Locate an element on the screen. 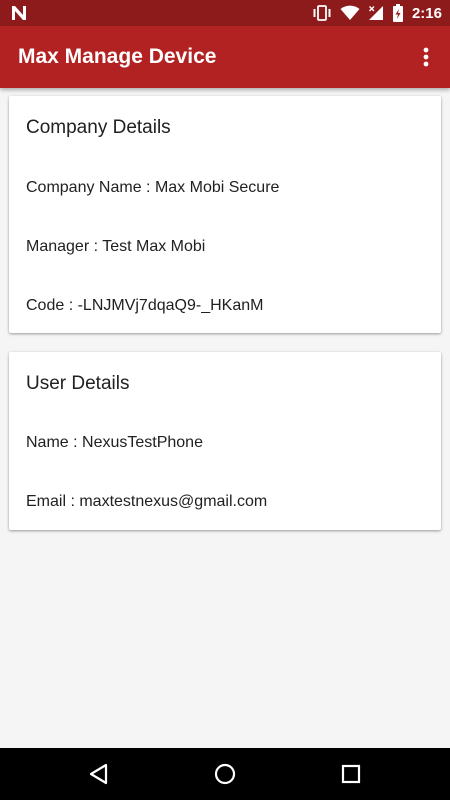 The width and height of the screenshot is (450, 800). app-bar: Max Manage Device is located at coordinates (225, 57).